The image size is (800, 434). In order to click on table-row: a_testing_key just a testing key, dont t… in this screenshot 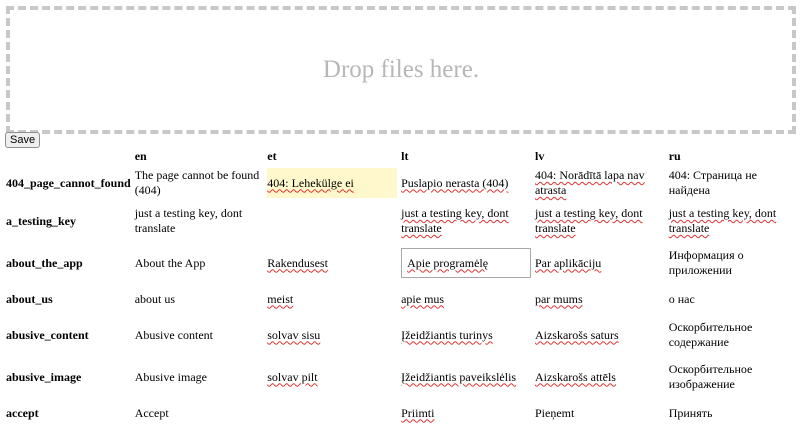, I will do `click(402, 221)`.